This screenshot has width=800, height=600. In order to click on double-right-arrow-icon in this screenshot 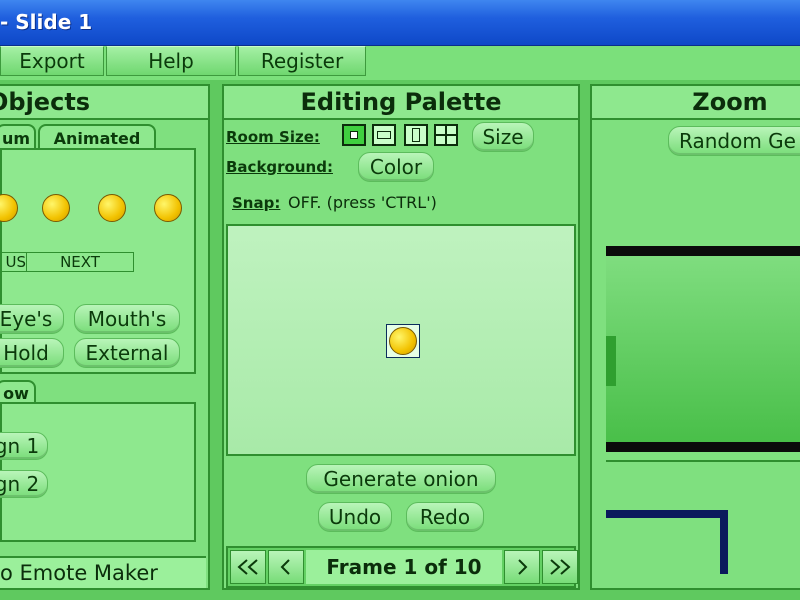, I will do `click(560, 567)`.